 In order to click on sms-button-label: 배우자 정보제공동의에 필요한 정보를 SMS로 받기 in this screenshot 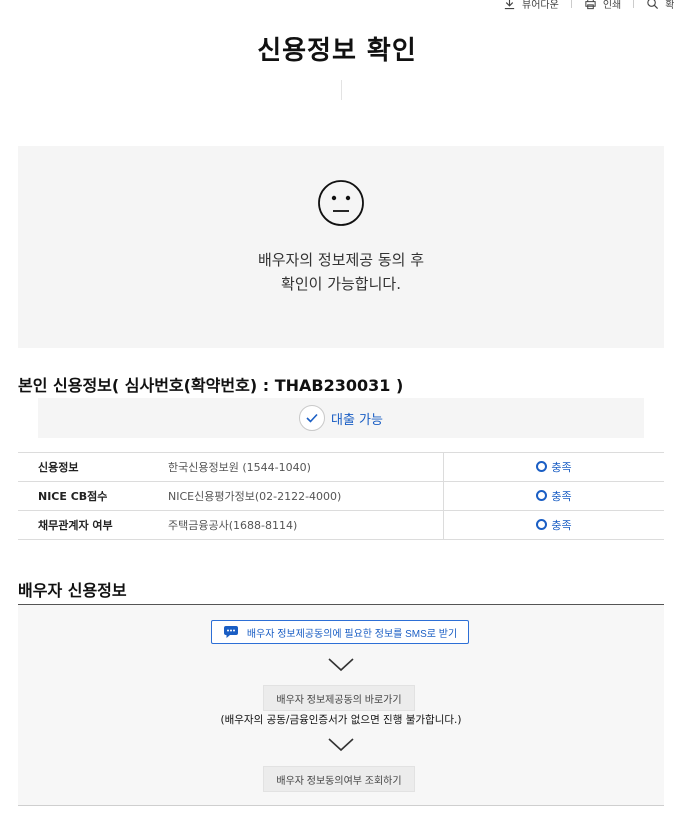, I will do `click(352, 634)`.